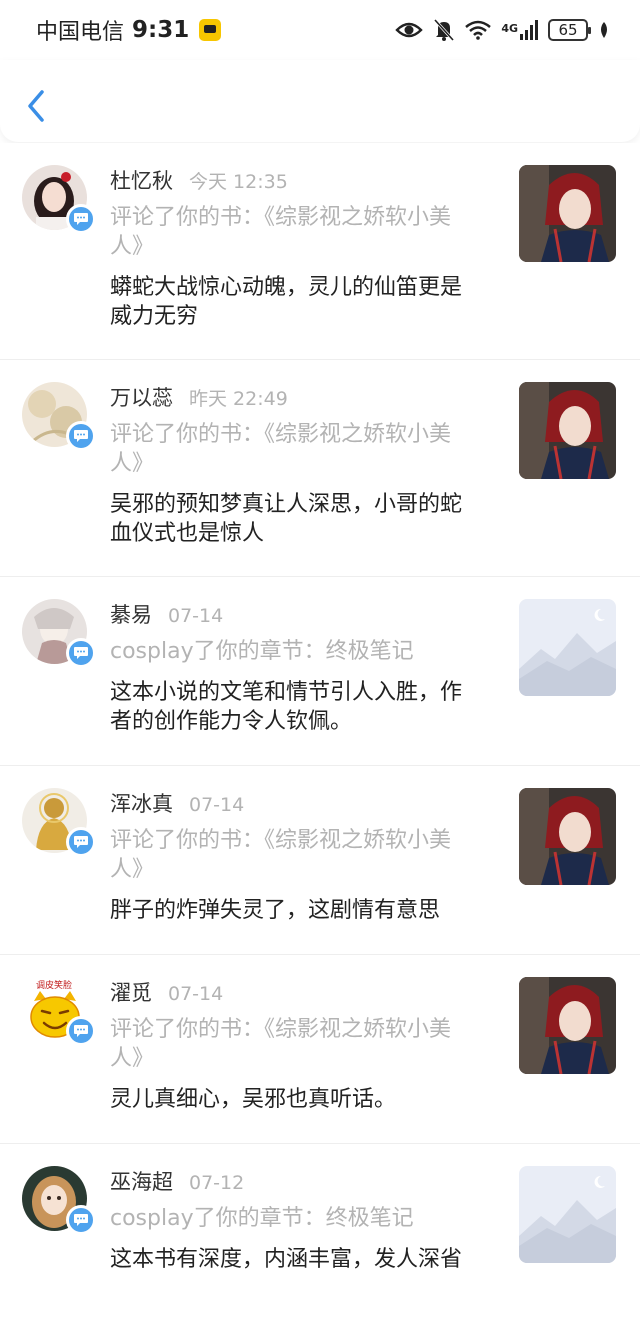 The image size is (640, 1330). I want to click on signal-indicator: 4G, so click(519, 30).